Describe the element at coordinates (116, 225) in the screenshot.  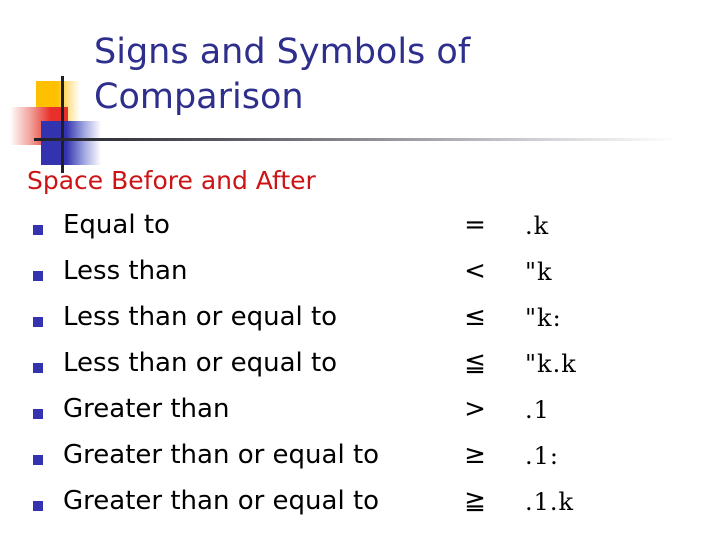
I see `comparison-label: Equal to` at that location.